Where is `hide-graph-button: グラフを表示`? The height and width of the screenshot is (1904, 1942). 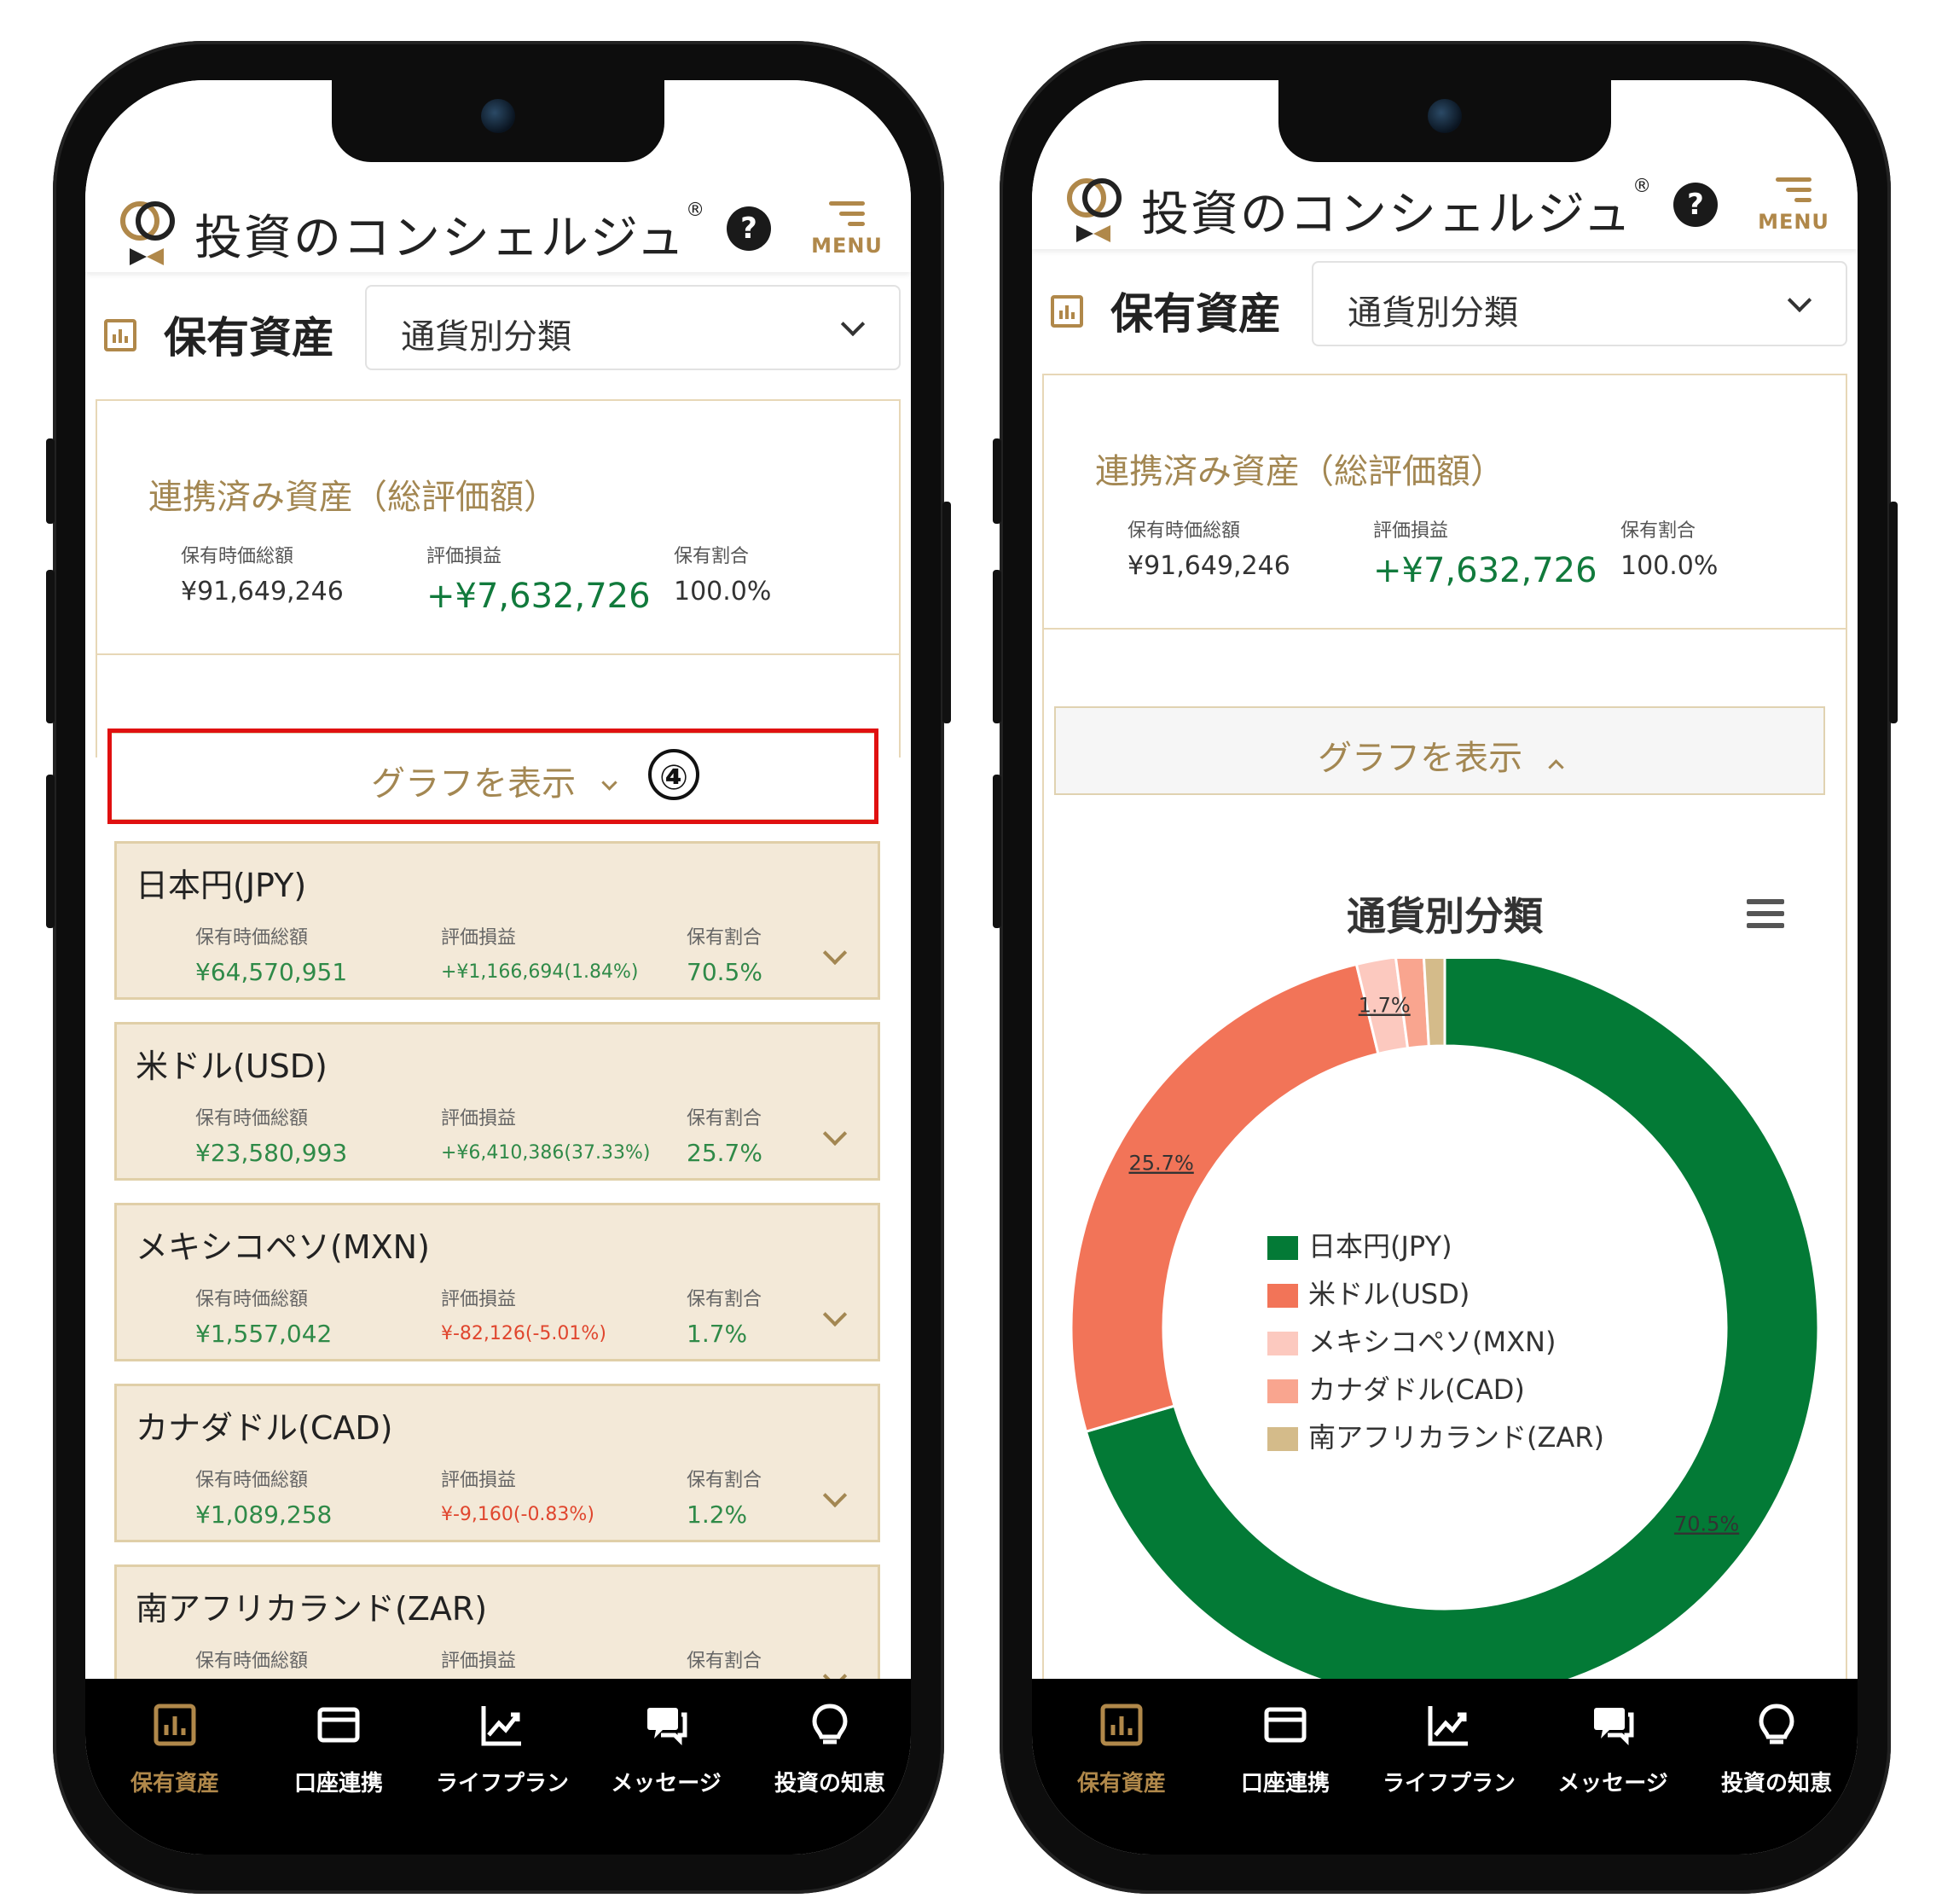 hide-graph-button: グラフを表示 is located at coordinates (1439, 750).